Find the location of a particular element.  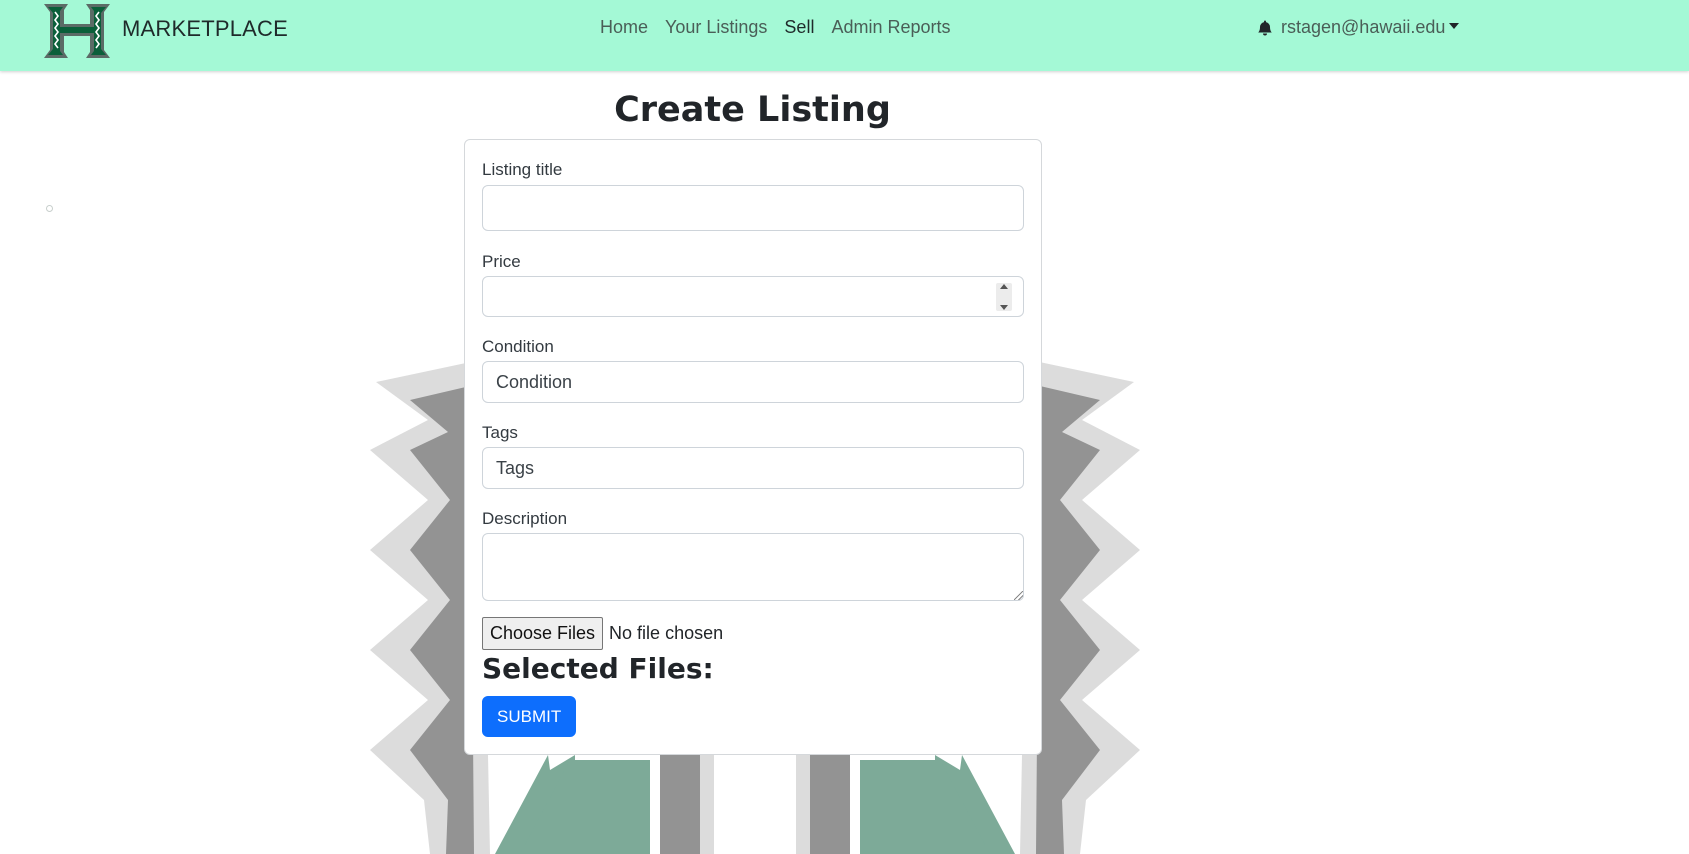

brand-home-link: MARKETPLACE is located at coordinates (165, 31).